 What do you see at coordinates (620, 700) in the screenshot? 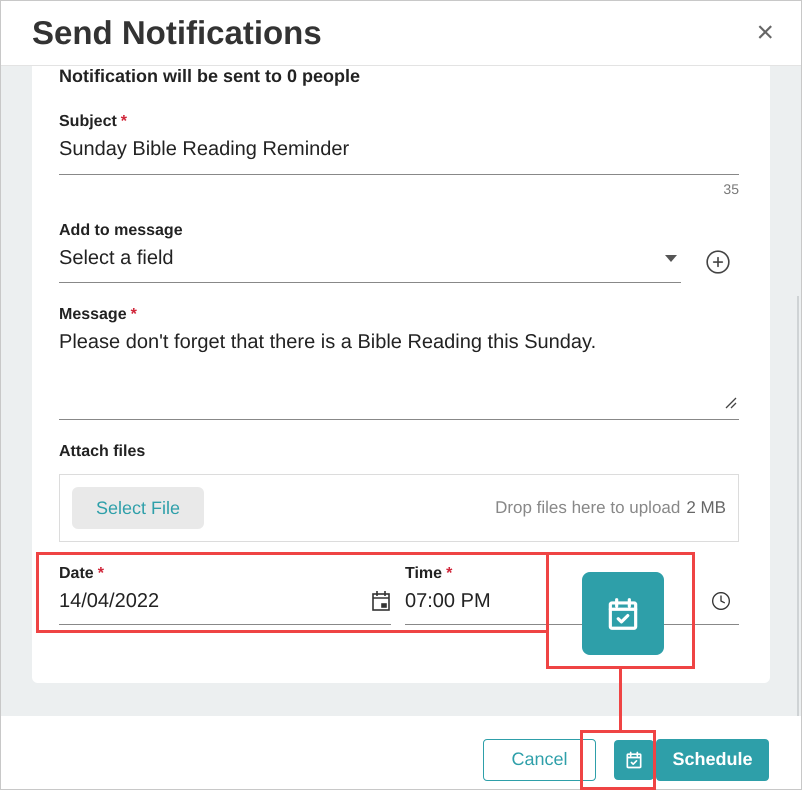
I see `leader-line` at bounding box center [620, 700].